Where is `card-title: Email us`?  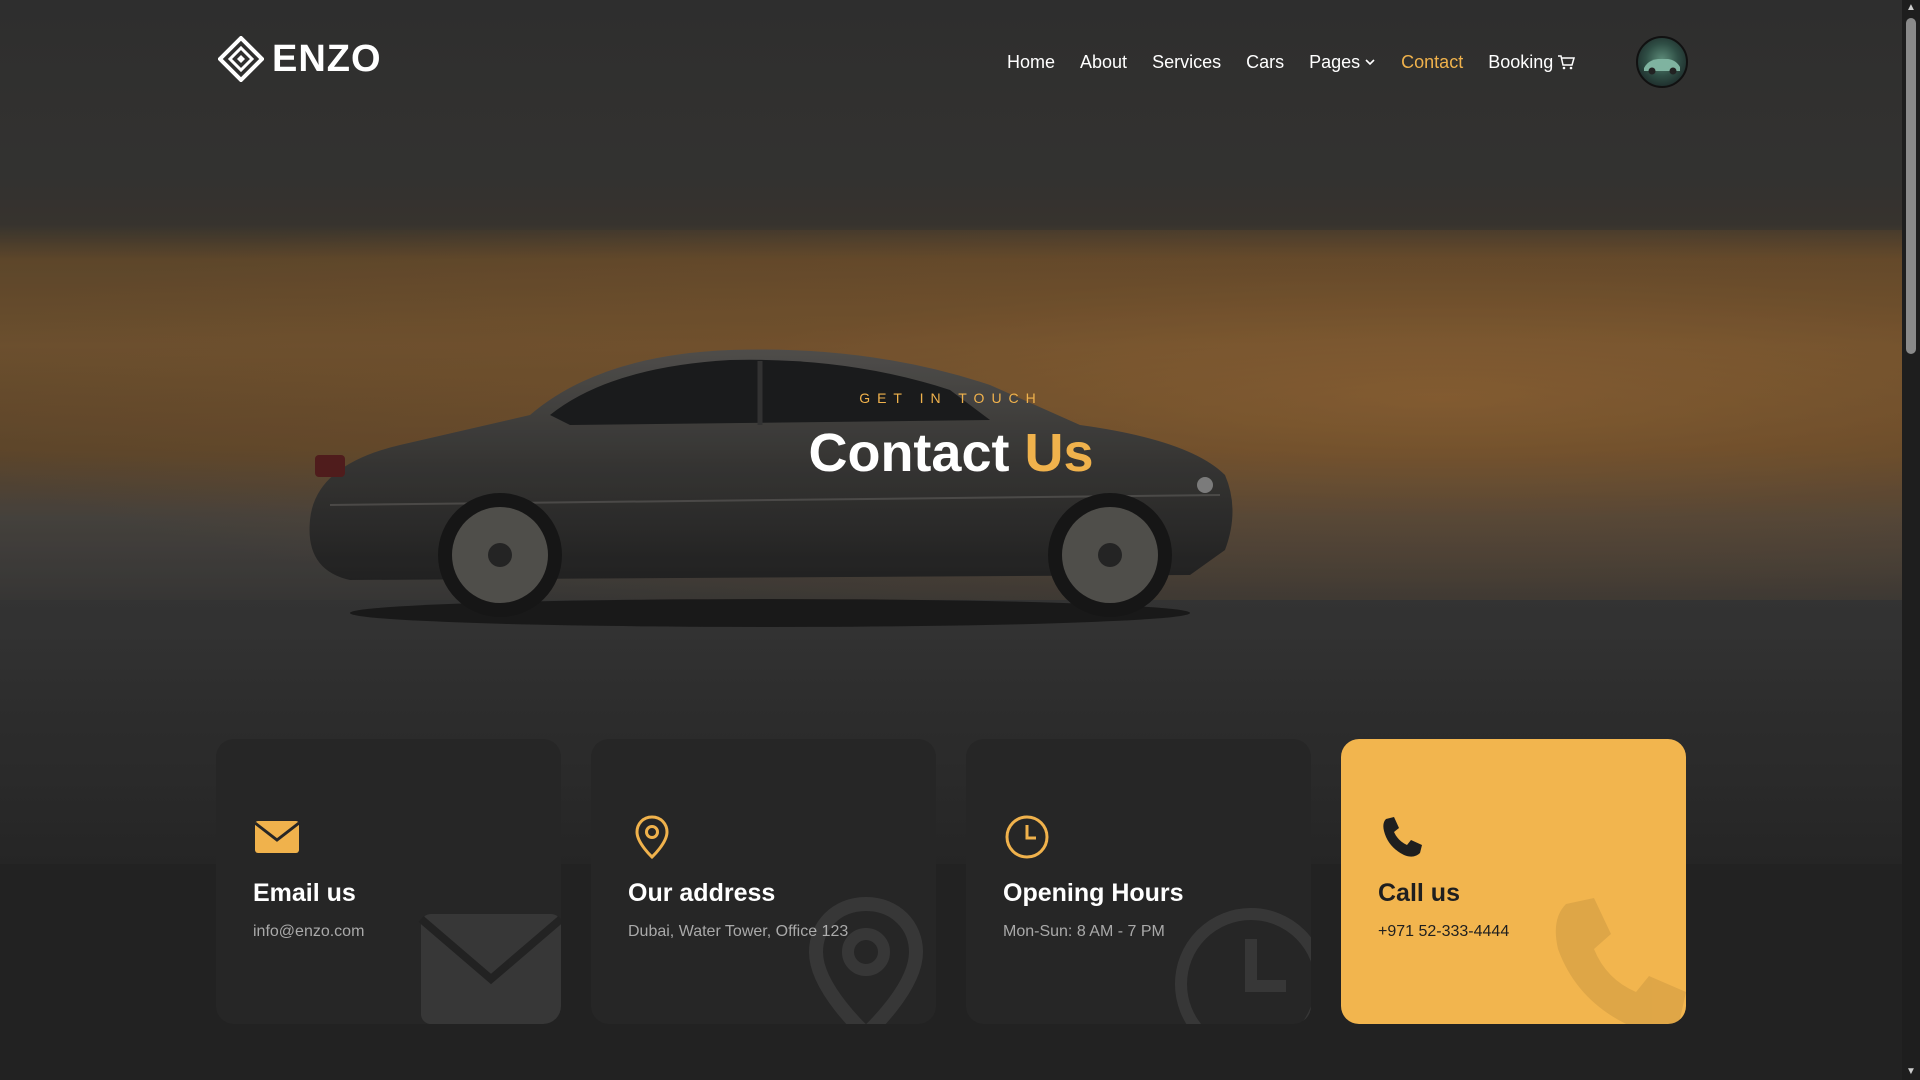
card-title: Email us is located at coordinates (304, 893).